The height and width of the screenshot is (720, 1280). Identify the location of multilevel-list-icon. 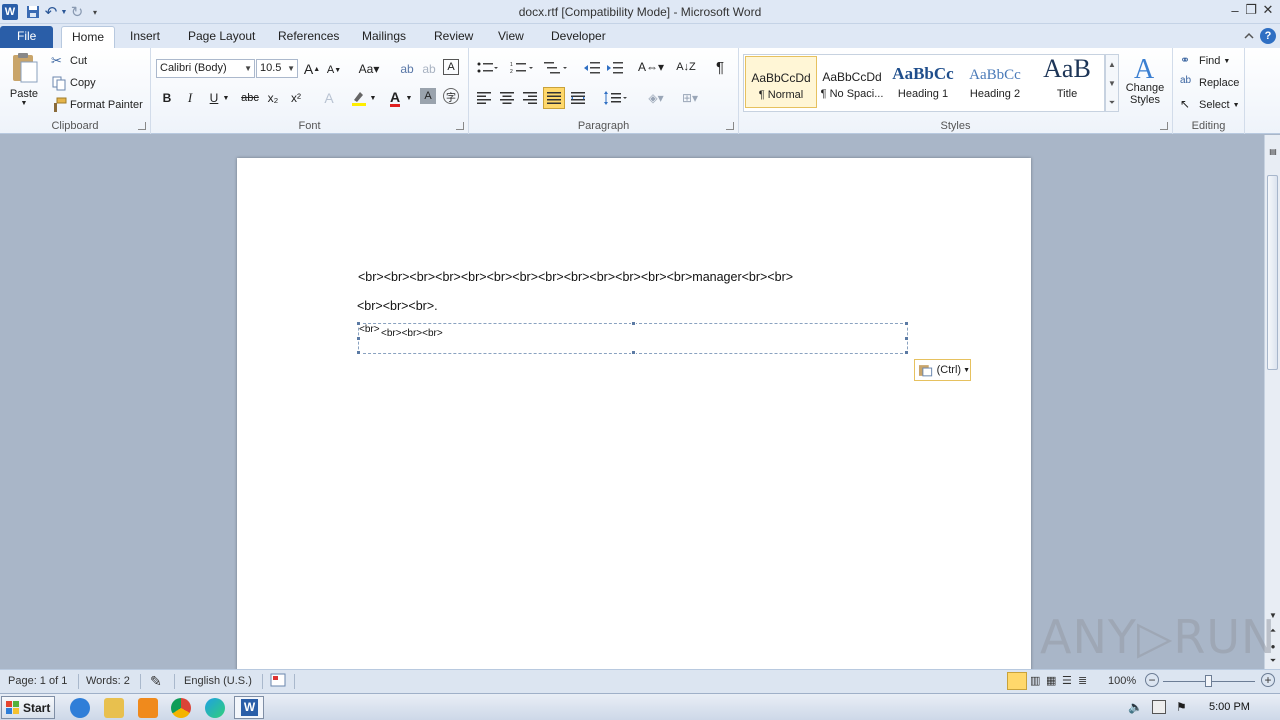
(556, 68).